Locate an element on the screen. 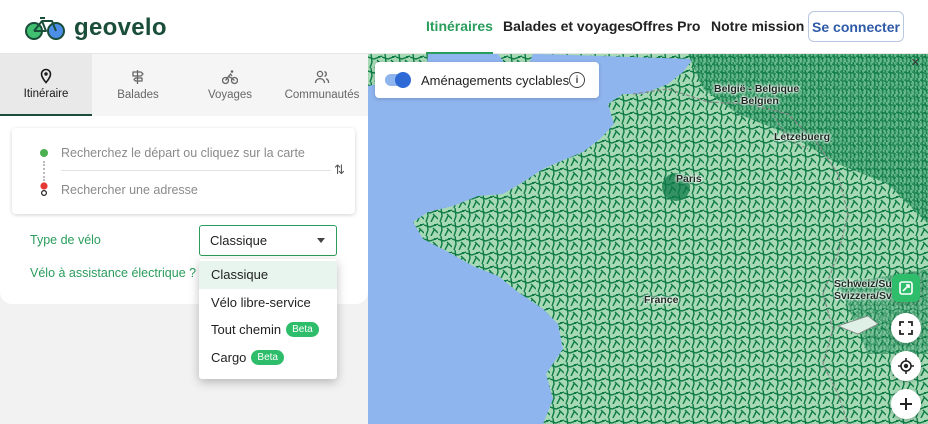  end-input-placeholder: Rechercher une adresse is located at coordinates (129, 190).